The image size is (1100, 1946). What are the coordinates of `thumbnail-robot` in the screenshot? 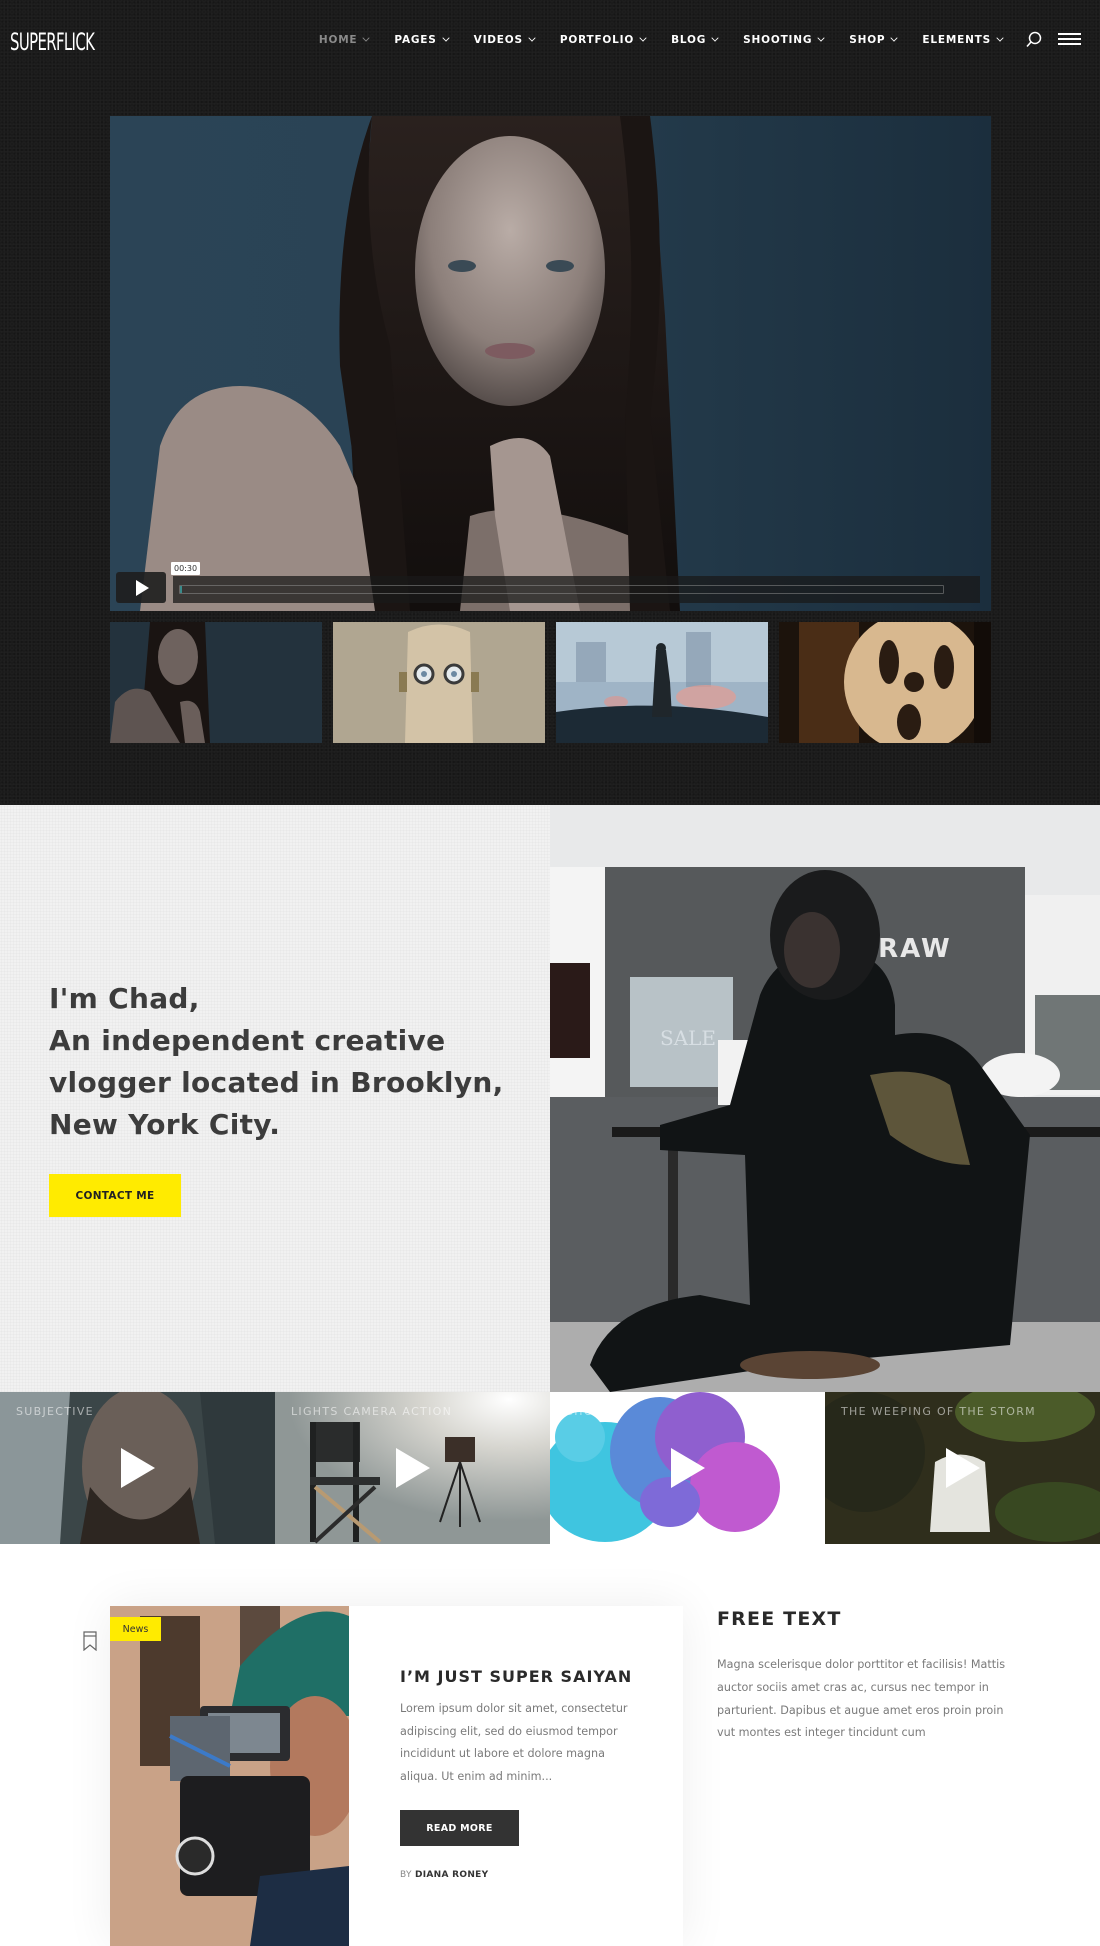 It's located at (439, 682).